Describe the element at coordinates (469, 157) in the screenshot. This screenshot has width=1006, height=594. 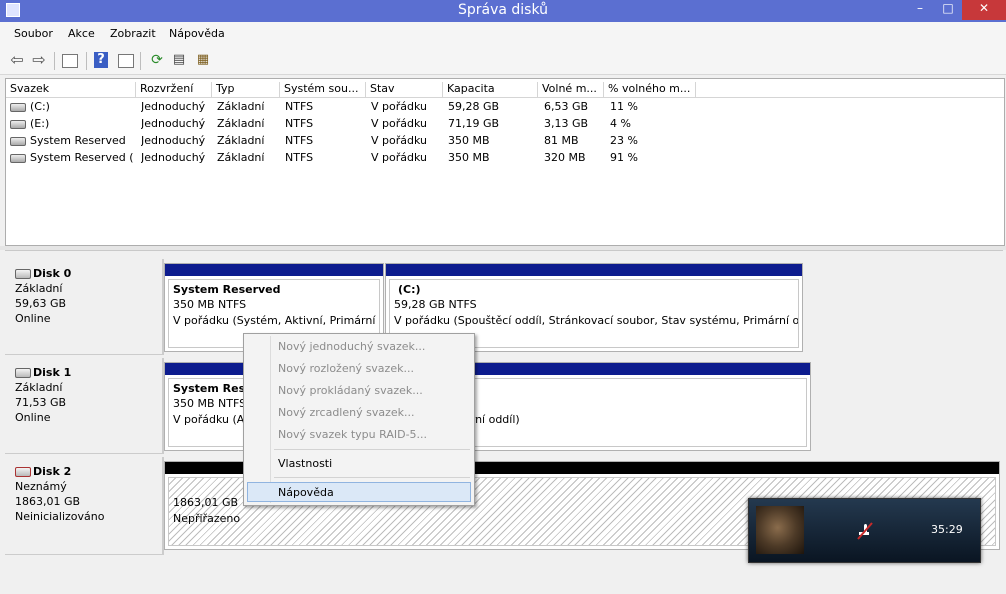
I see `cell-kapacita: 350 MB` at that location.